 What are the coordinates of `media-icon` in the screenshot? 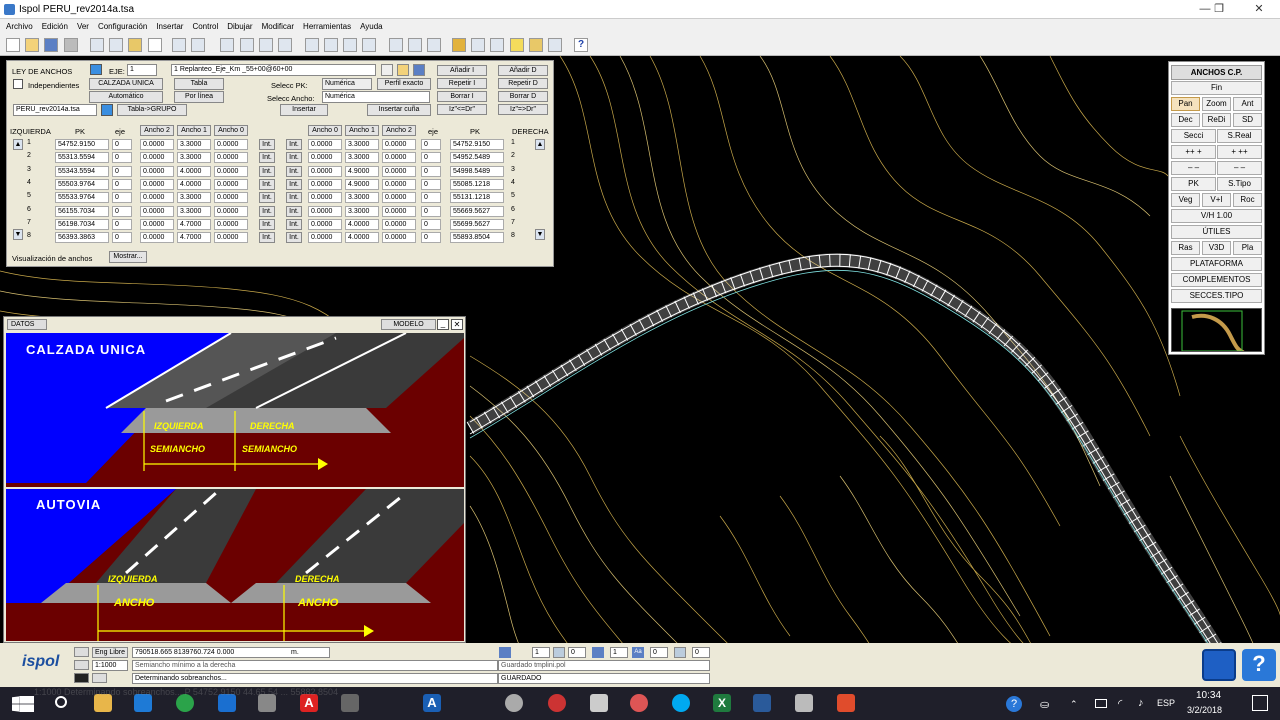 It's located at (557, 703).